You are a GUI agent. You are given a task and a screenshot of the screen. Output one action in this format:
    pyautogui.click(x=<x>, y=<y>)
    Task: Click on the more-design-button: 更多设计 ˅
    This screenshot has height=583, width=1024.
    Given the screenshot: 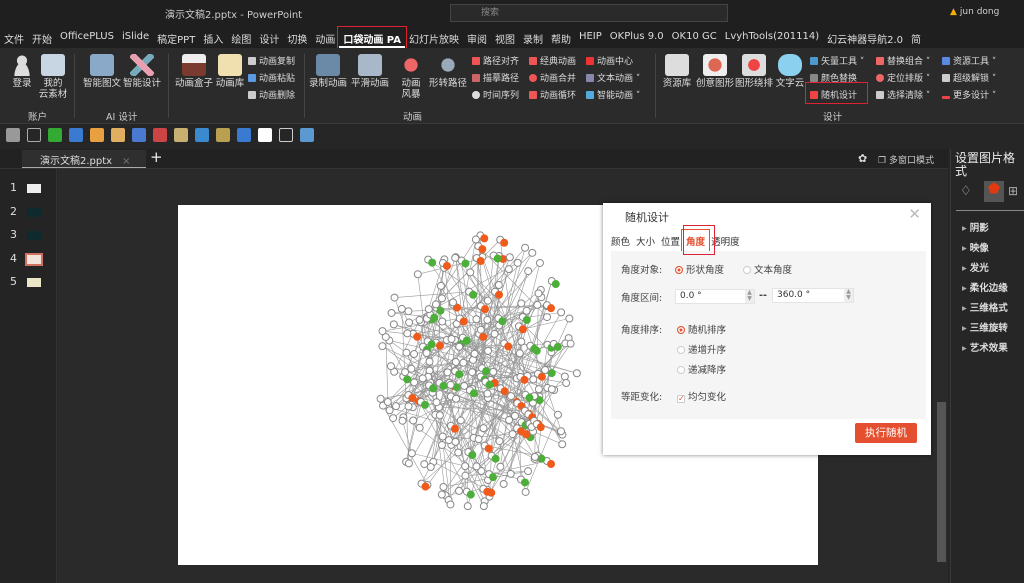 What is the action you would take?
    pyautogui.click(x=969, y=94)
    